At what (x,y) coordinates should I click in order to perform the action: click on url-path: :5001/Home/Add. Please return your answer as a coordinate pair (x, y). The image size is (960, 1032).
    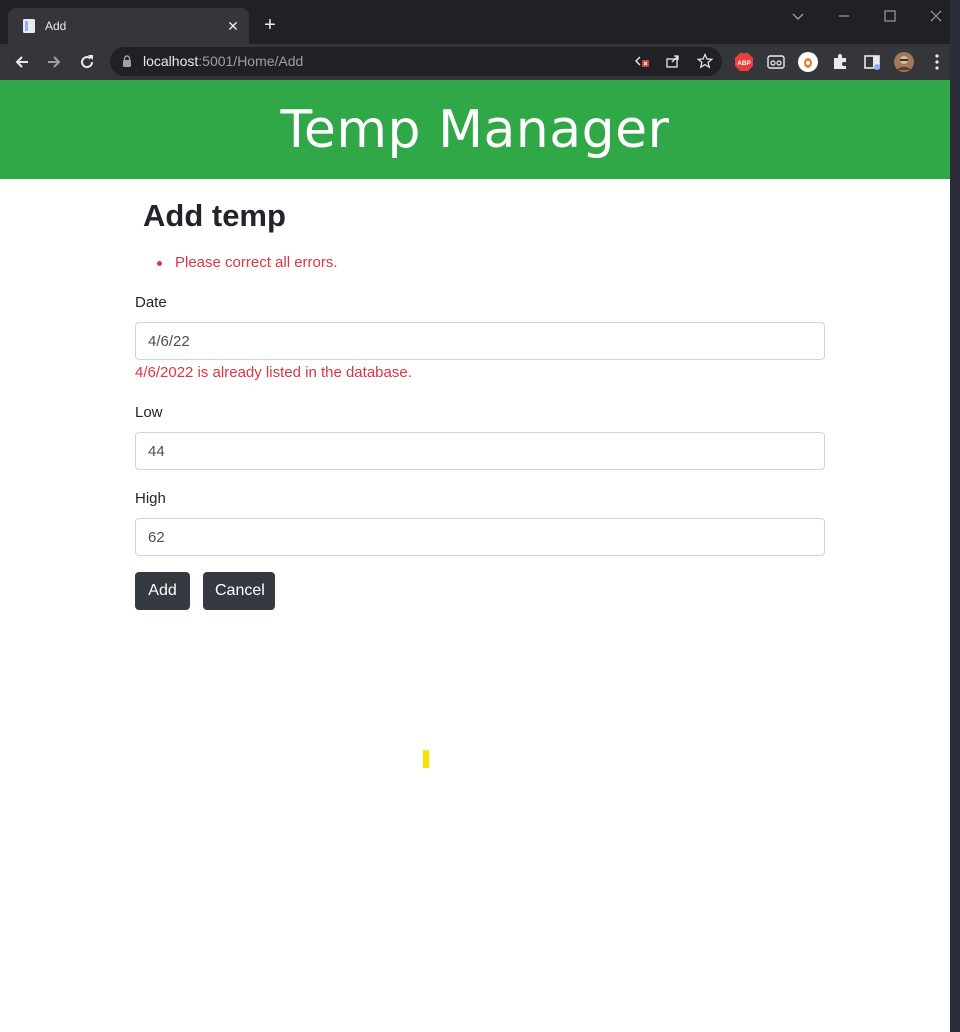
    Looking at the image, I should click on (251, 61).